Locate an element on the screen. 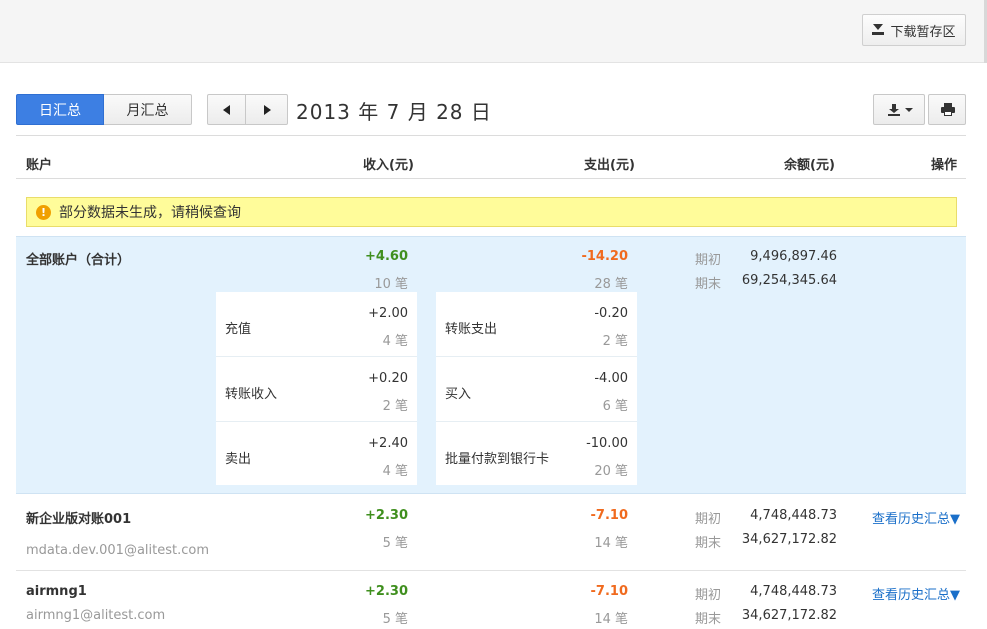 The image size is (987, 629). list-item: 转账支出 -0.20 2 笔 is located at coordinates (536, 324).